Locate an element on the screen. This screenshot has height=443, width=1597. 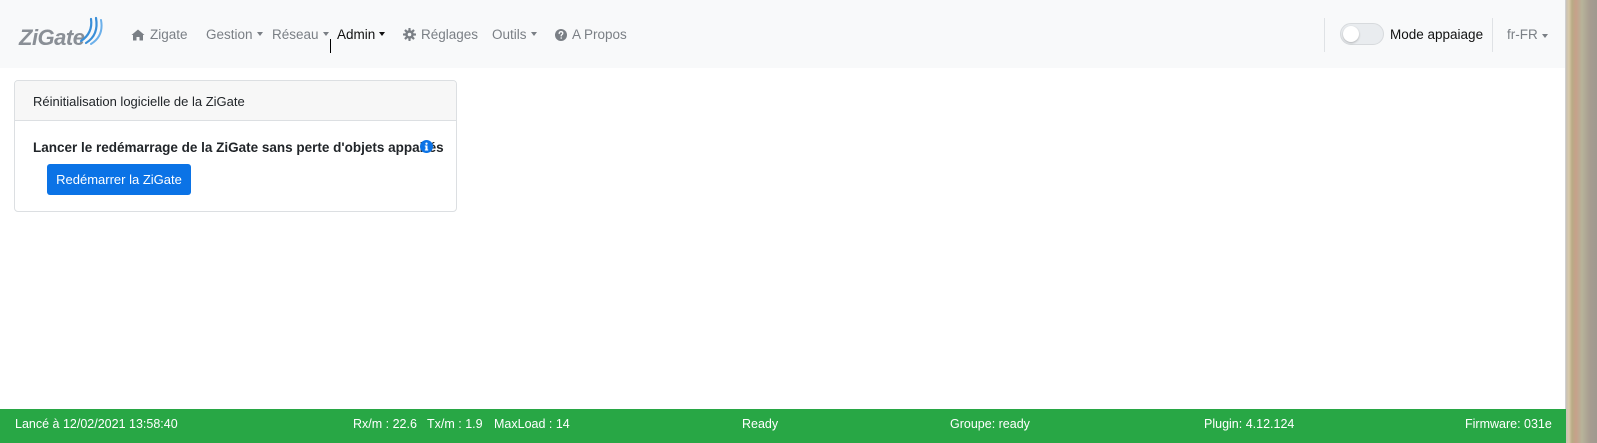
toggle-knob is located at coordinates (1351, 34).